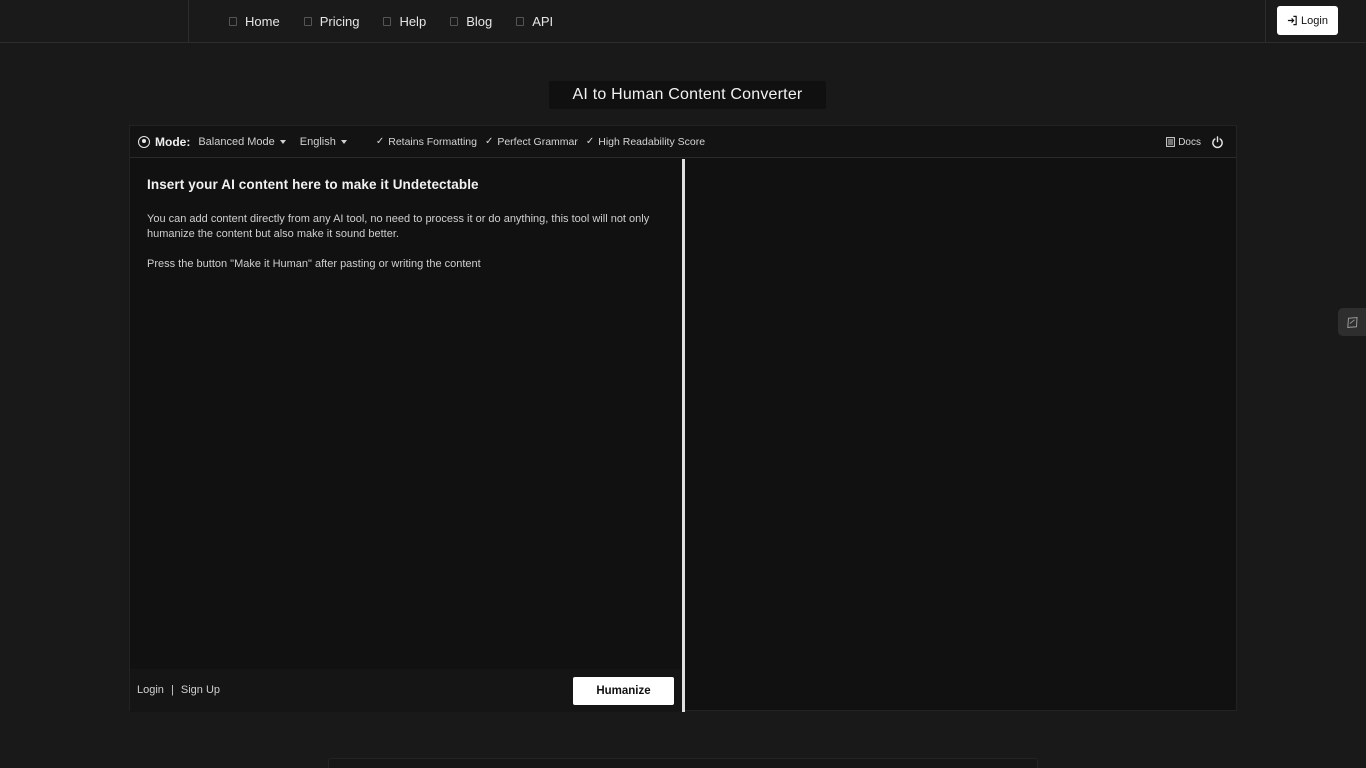 This screenshot has width=1366, height=768. Describe the element at coordinates (1292, 20) in the screenshot. I see `login-icon` at that location.